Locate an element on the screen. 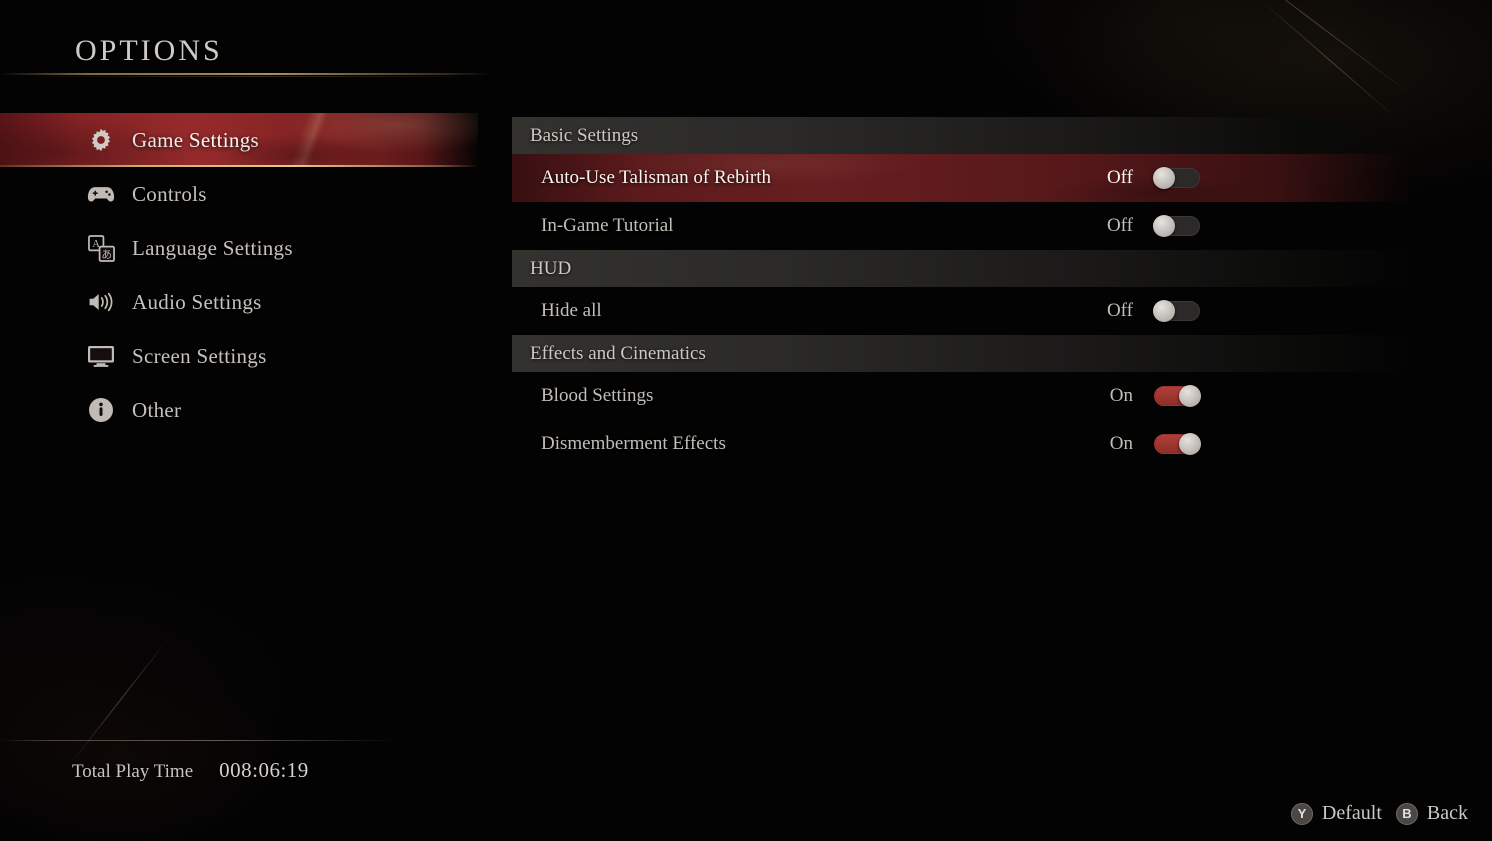  sidebar-item-audio-settings: Audio Settings is located at coordinates (239, 302).